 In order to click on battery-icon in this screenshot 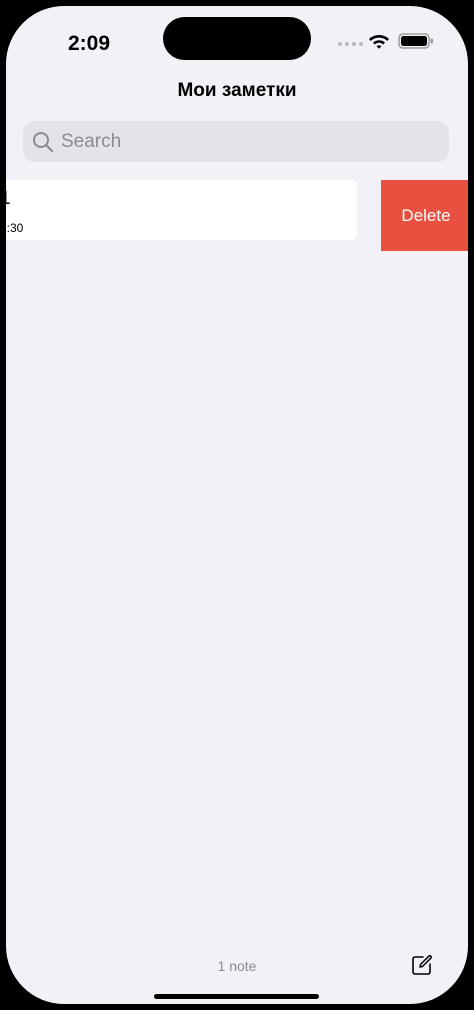, I will do `click(415, 41)`.